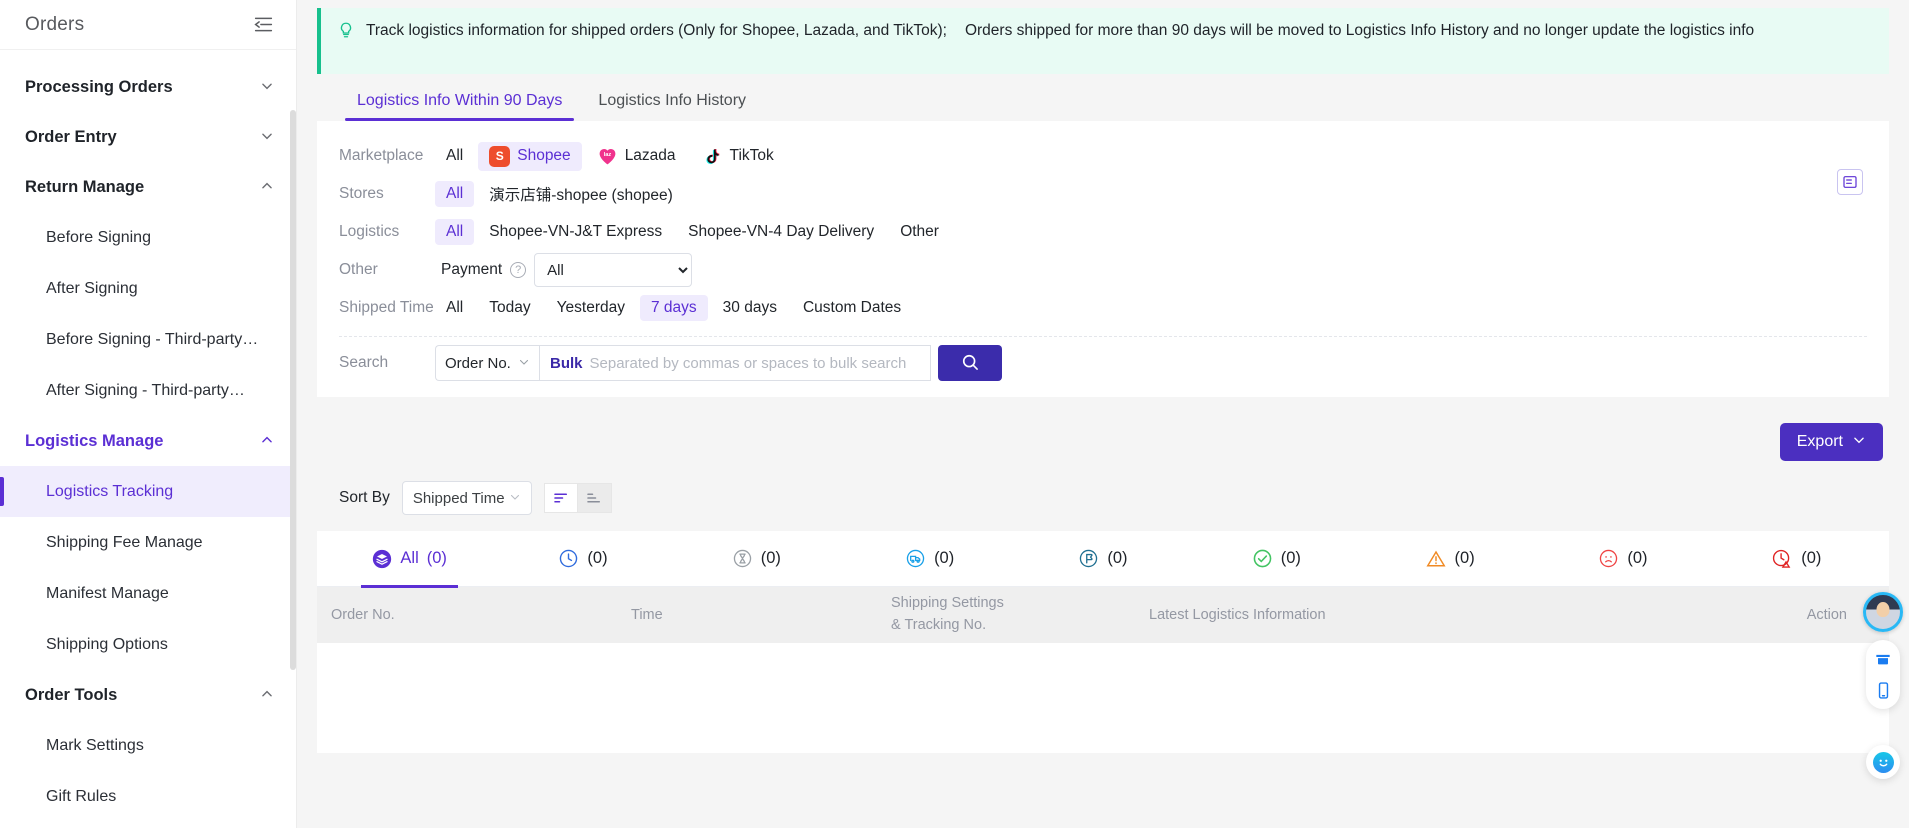 The height and width of the screenshot is (828, 1909). What do you see at coordinates (738, 156) in the screenshot?
I see `marketplace-option-tiktok: TikTok` at bounding box center [738, 156].